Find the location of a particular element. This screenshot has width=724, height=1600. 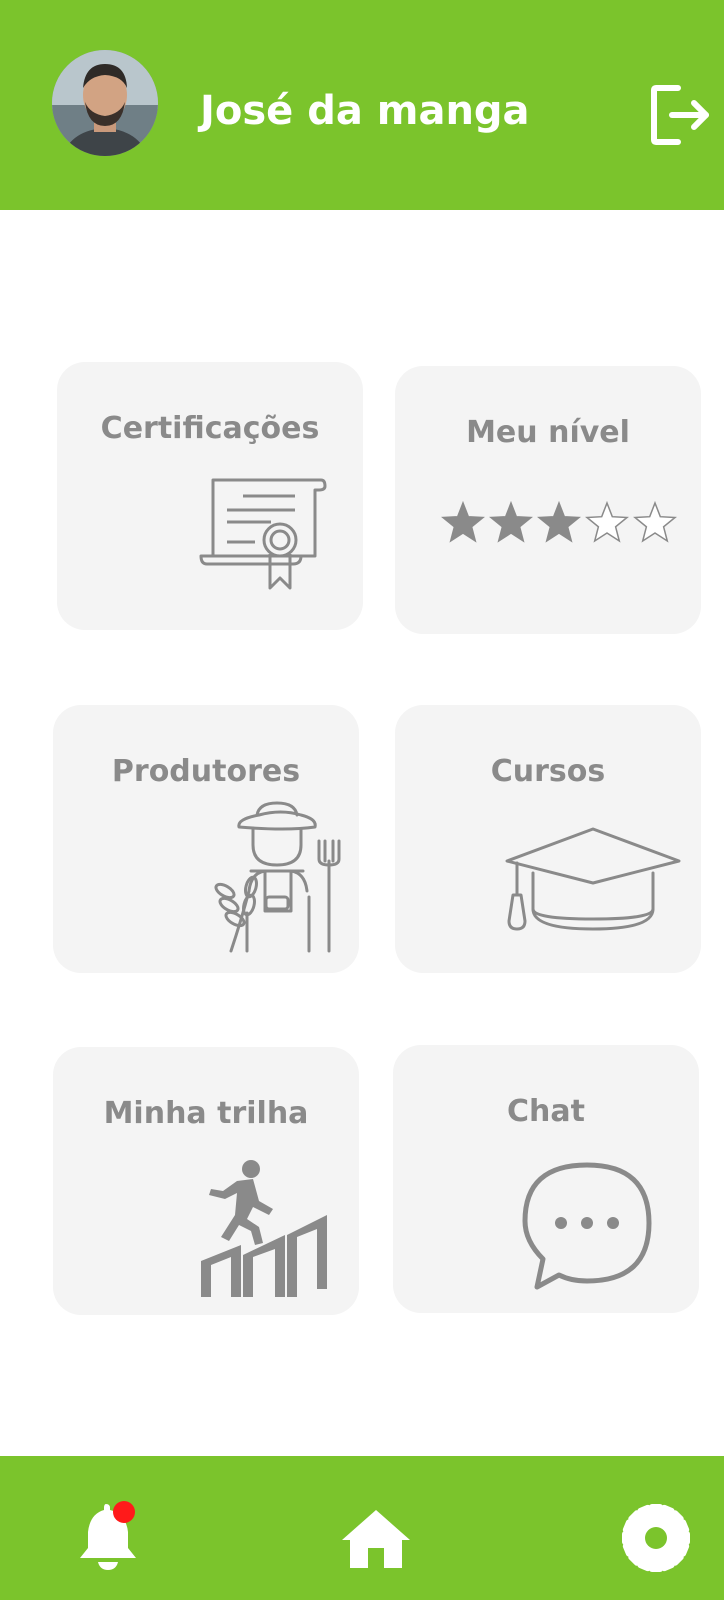

home-button is located at coordinates (376, 1539).